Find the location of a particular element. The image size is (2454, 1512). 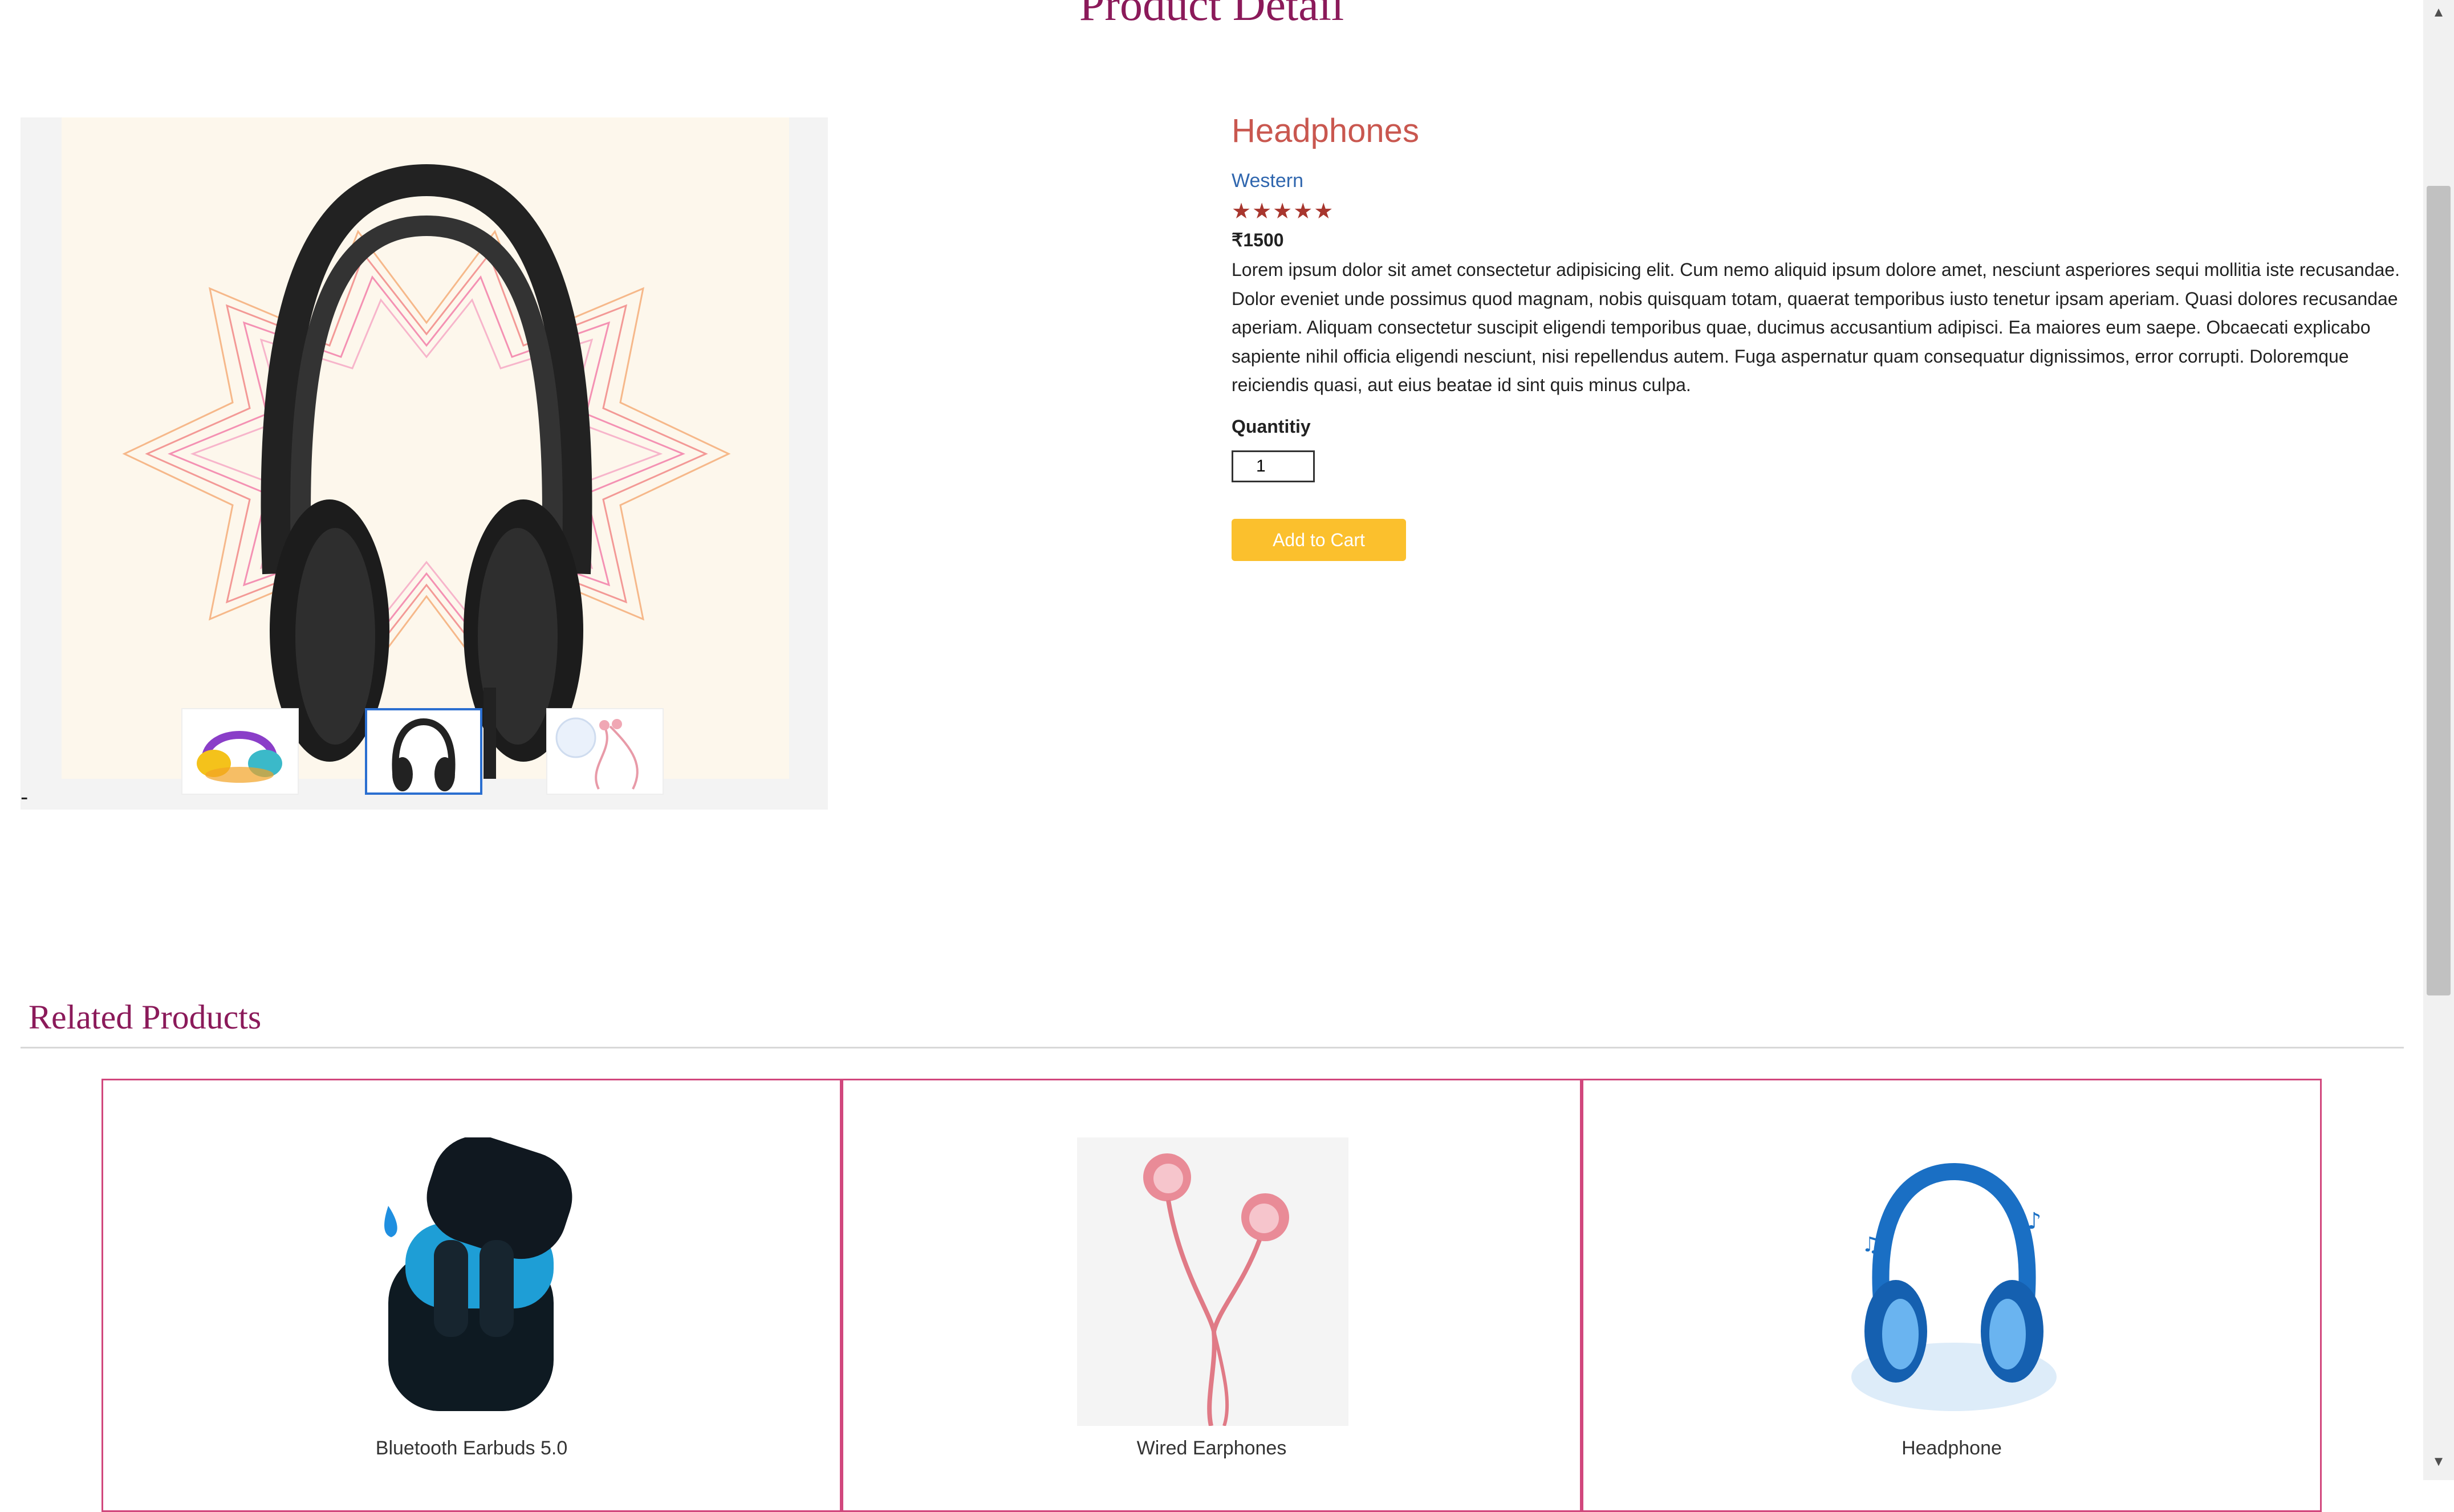

gallery-dash-mark: - is located at coordinates (25, 797).